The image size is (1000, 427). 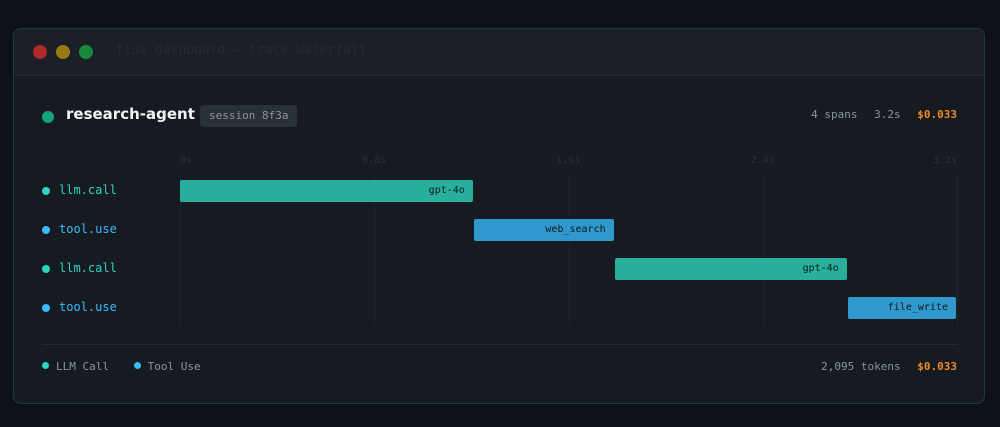 I want to click on trace-duration: 3.2s, so click(x=887, y=114).